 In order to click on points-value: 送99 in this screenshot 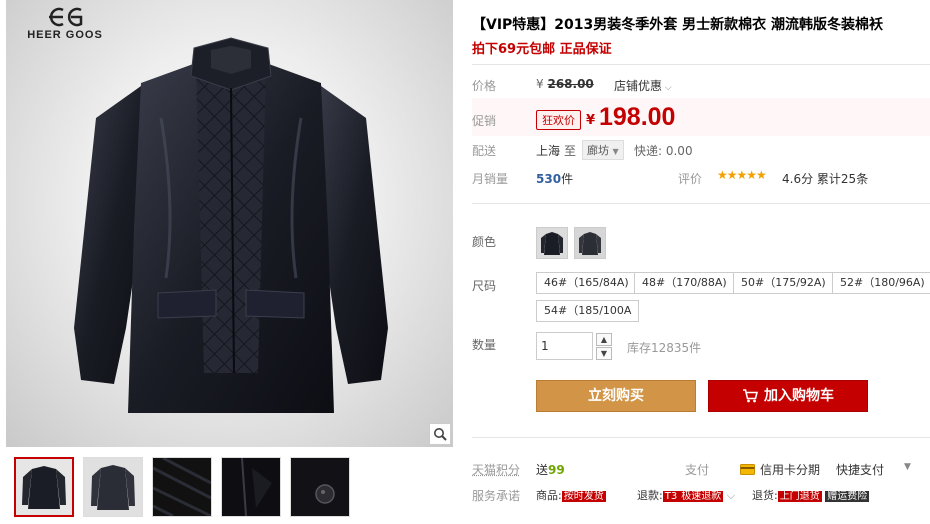, I will do `click(550, 469)`.